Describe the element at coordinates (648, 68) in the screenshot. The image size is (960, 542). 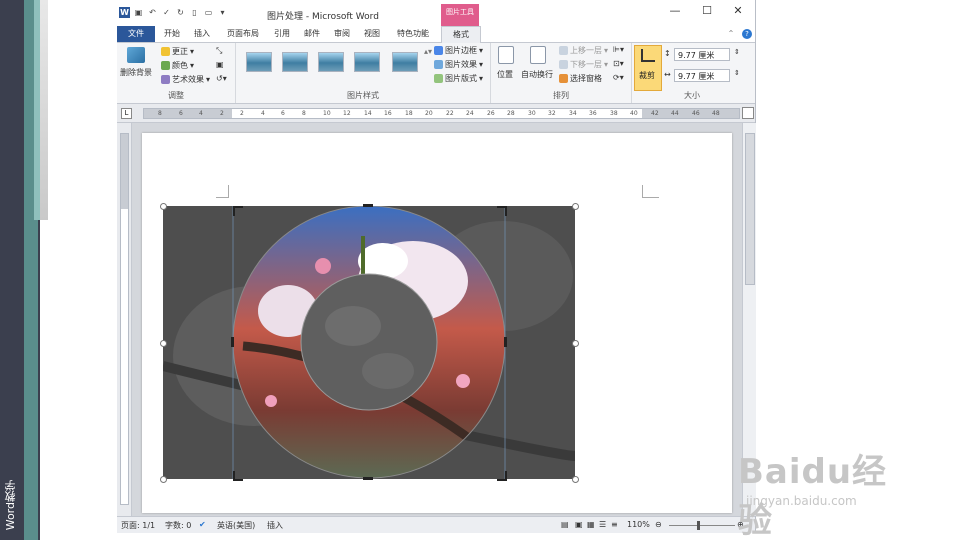
I see `crop-button: 裁剪` at that location.